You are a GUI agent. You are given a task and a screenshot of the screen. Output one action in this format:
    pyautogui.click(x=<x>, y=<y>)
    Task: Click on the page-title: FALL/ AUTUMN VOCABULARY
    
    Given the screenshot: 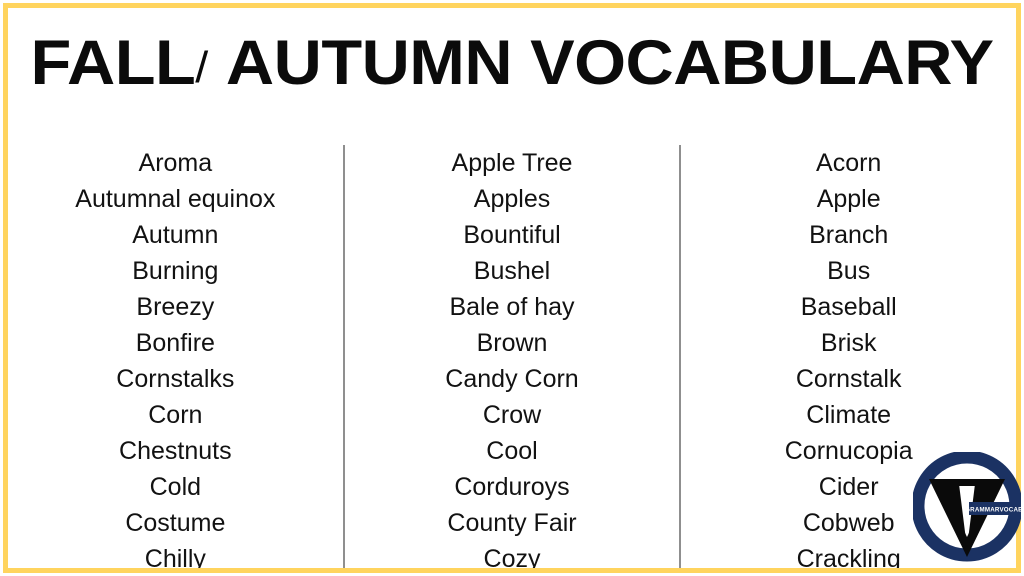 What is the action you would take?
    pyautogui.click(x=512, y=65)
    